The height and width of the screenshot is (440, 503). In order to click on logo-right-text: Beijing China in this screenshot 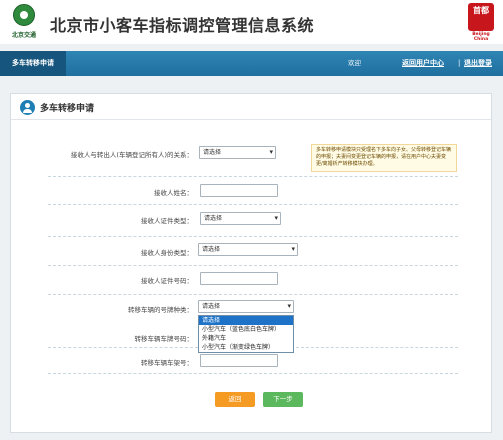, I will do `click(481, 37)`.